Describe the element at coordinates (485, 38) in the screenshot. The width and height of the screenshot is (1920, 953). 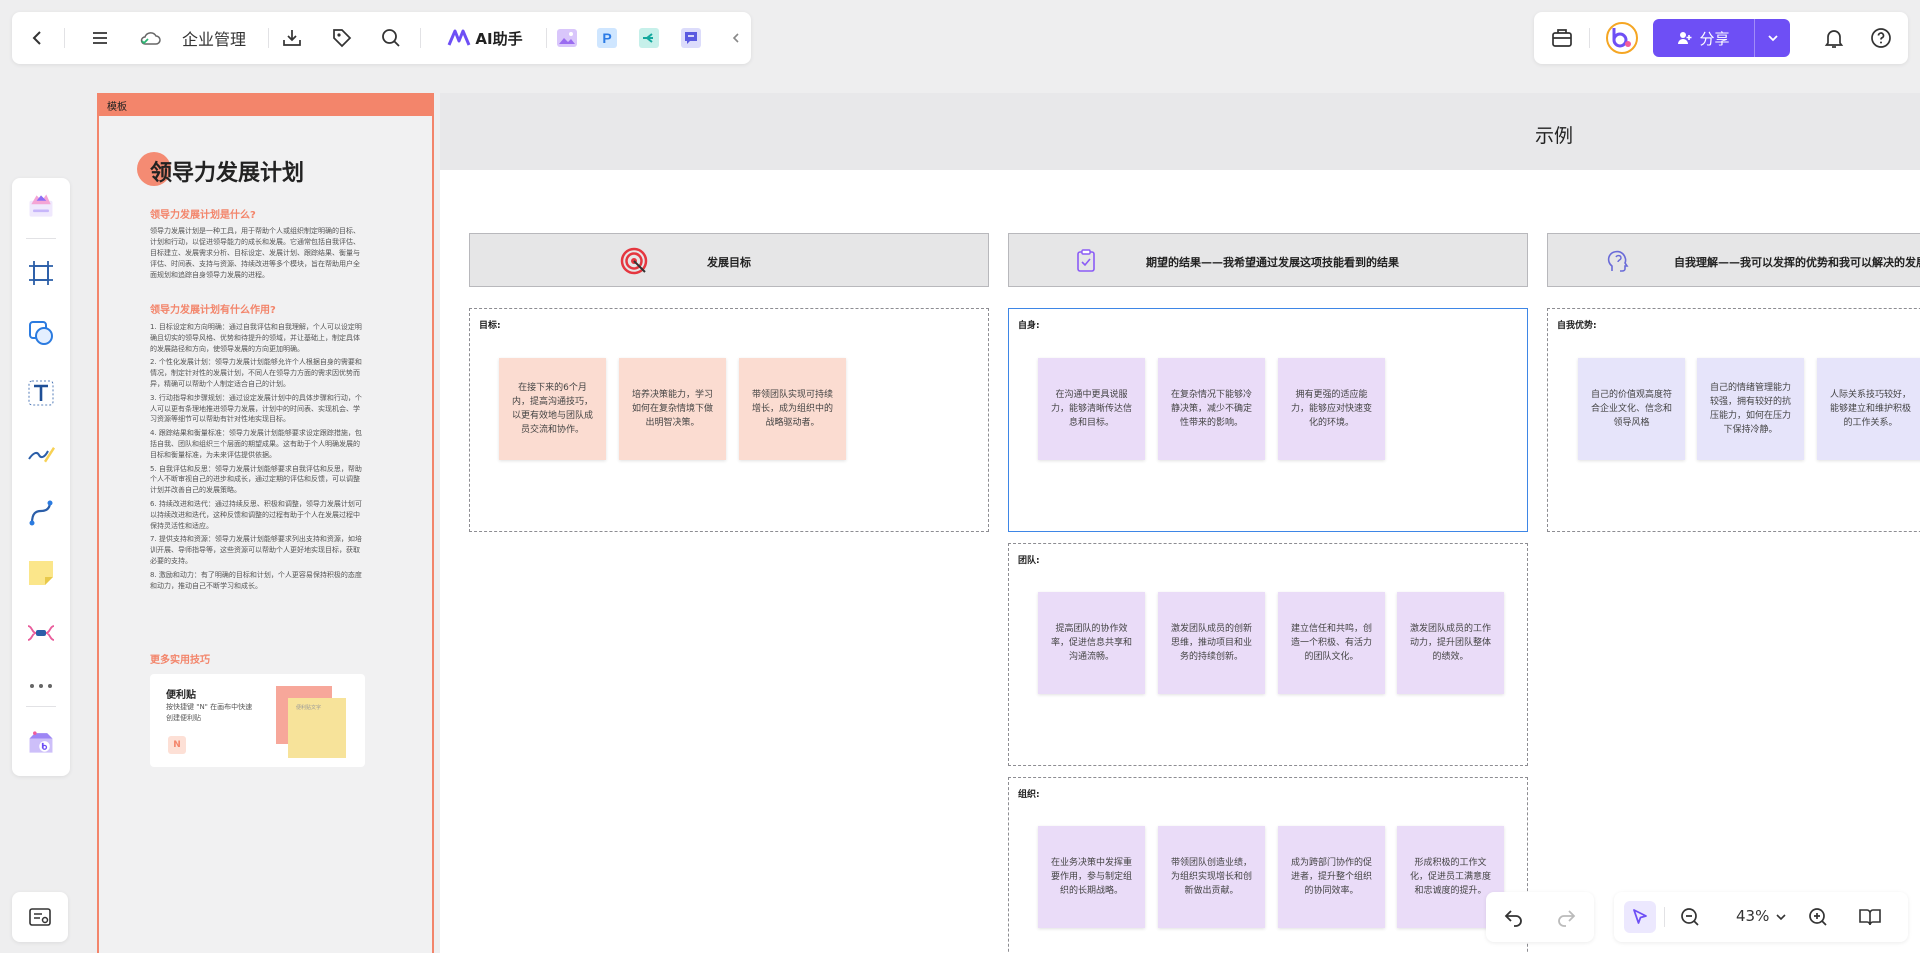
I see `ai-assistant-button: AI助手` at that location.